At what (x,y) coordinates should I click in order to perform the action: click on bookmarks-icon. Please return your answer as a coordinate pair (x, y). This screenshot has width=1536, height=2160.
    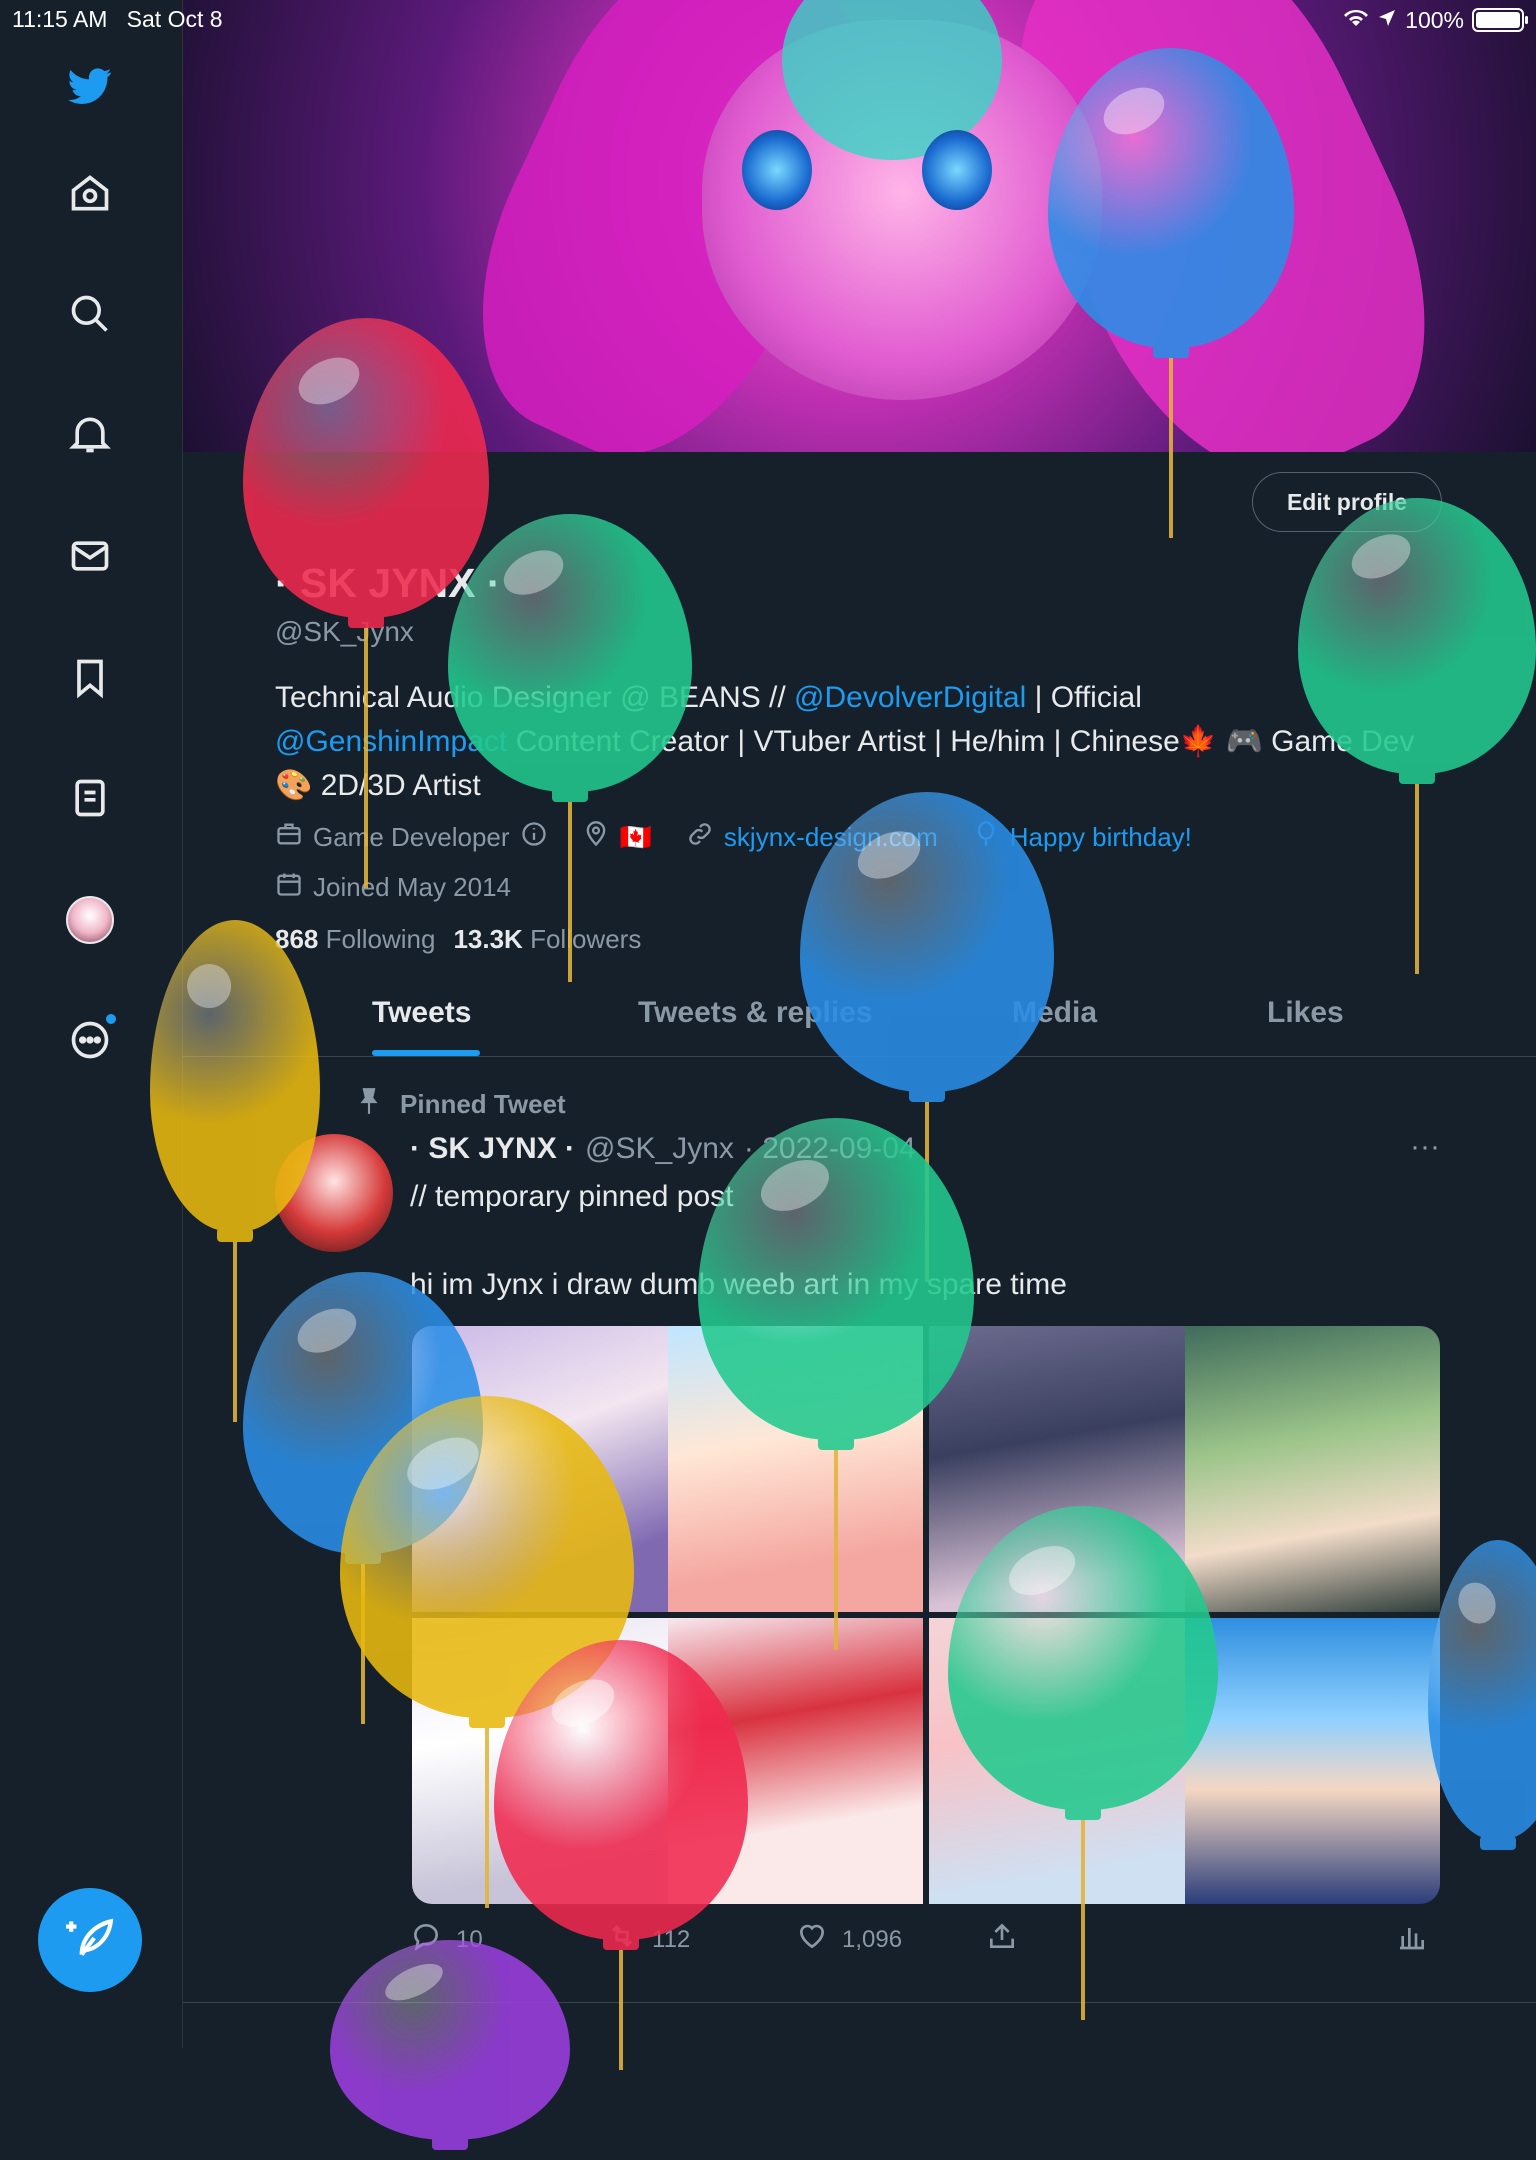
    Looking at the image, I should click on (90, 678).